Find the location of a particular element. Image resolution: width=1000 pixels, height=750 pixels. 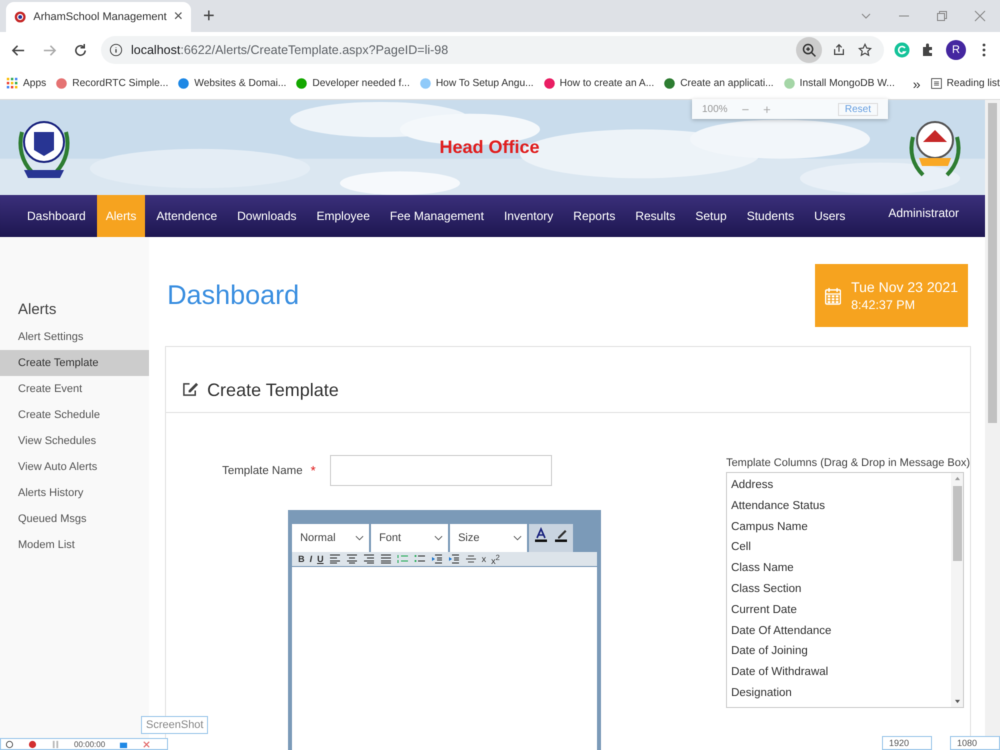

nav-tab: Attendence is located at coordinates (186, 215).